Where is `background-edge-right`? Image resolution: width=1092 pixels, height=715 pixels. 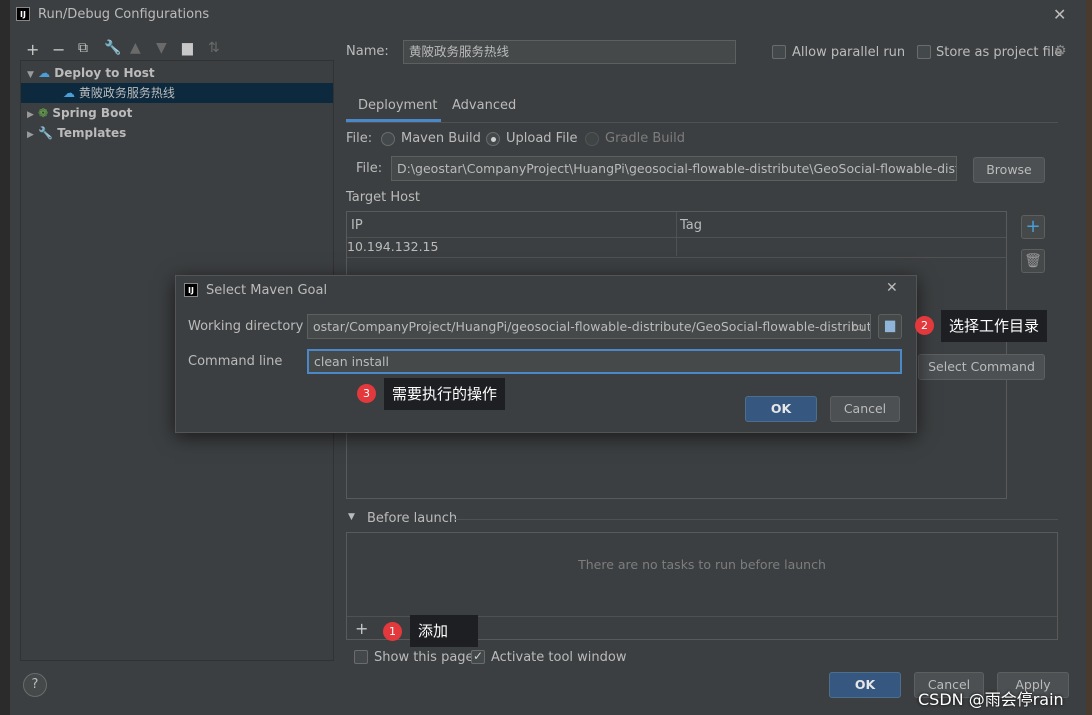 background-edge-right is located at coordinates (1089, 357).